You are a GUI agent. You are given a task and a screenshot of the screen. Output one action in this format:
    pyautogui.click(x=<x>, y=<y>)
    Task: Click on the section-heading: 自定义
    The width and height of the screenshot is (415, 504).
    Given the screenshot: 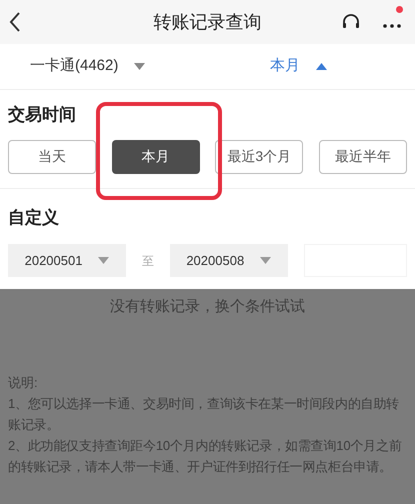 What is the action you would take?
    pyautogui.click(x=33, y=217)
    